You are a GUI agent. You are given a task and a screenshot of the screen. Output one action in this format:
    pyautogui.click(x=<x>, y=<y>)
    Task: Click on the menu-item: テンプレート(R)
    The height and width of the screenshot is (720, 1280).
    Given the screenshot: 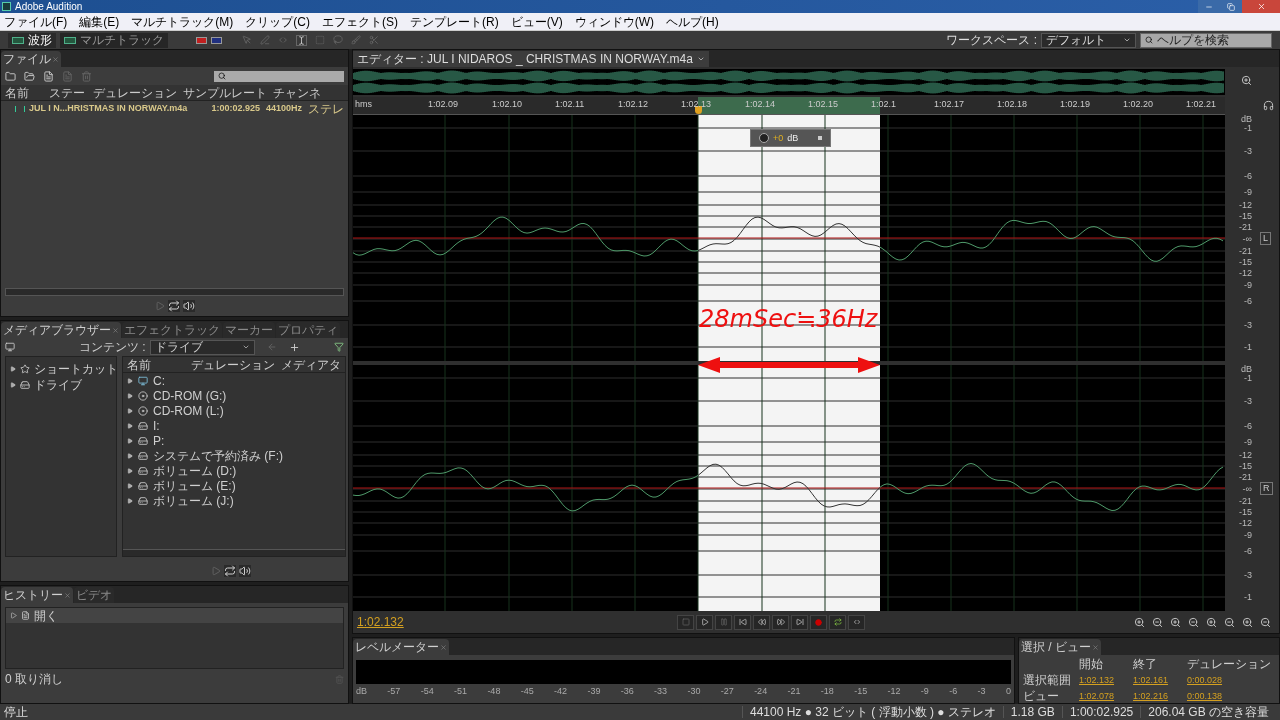 What is the action you would take?
    pyautogui.click(x=454, y=21)
    